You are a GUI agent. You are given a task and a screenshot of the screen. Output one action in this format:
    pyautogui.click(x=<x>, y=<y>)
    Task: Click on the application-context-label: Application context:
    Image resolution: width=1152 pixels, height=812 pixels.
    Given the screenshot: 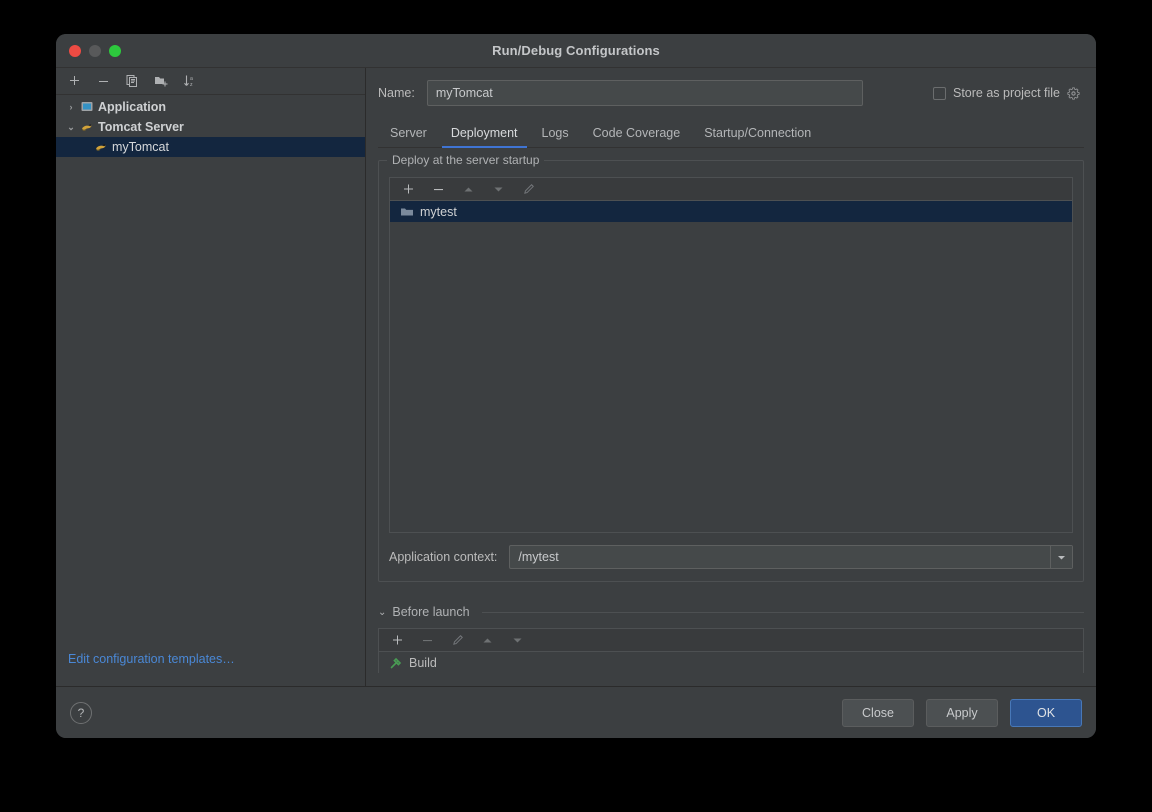 What is the action you would take?
    pyautogui.click(x=443, y=557)
    